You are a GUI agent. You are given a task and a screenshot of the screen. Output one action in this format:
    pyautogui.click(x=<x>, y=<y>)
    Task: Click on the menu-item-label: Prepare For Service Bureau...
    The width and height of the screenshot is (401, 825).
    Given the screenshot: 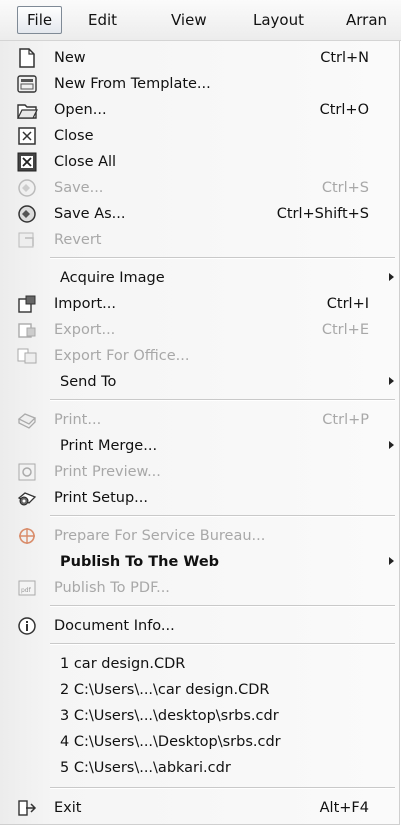 What is the action you would take?
    pyautogui.click(x=160, y=536)
    